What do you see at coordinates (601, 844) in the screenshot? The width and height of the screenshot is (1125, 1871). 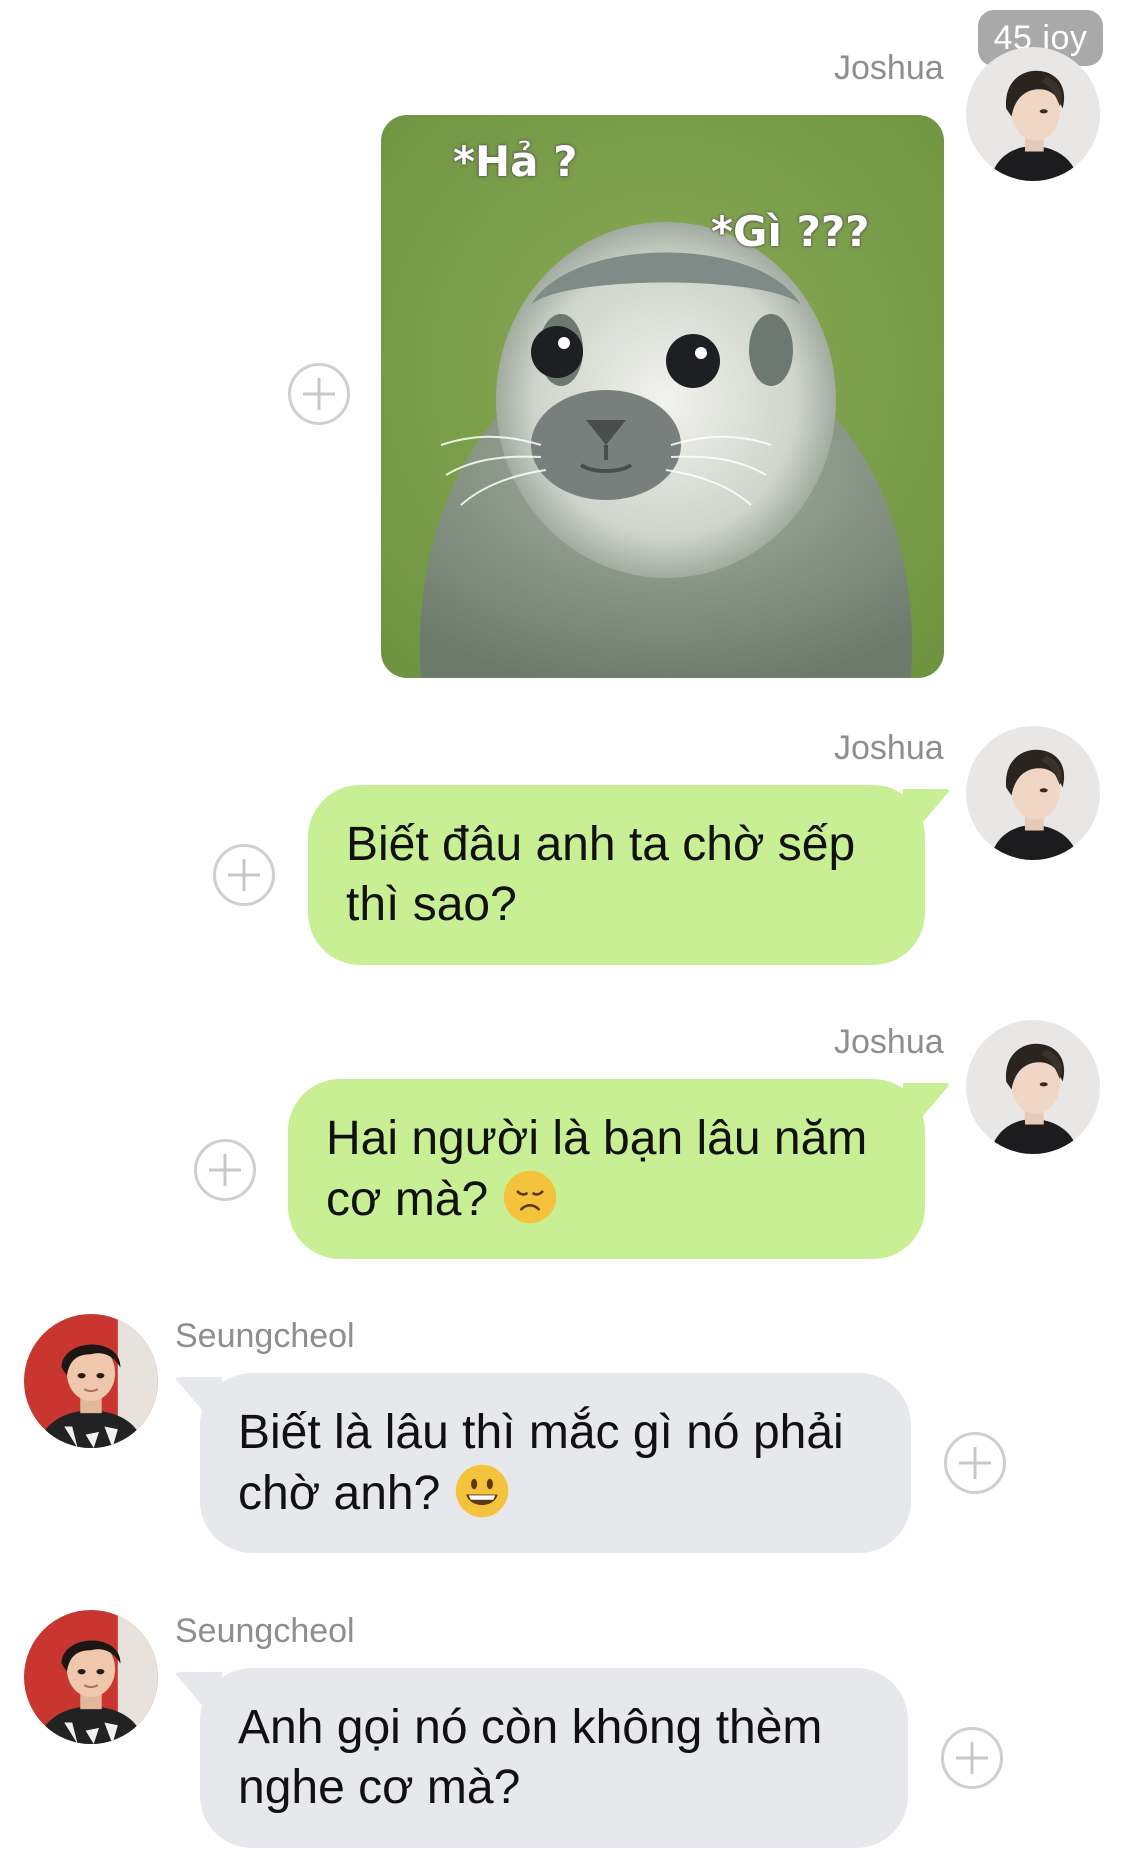 I see `message-line: Biết đâu anh ta chờ sếp` at bounding box center [601, 844].